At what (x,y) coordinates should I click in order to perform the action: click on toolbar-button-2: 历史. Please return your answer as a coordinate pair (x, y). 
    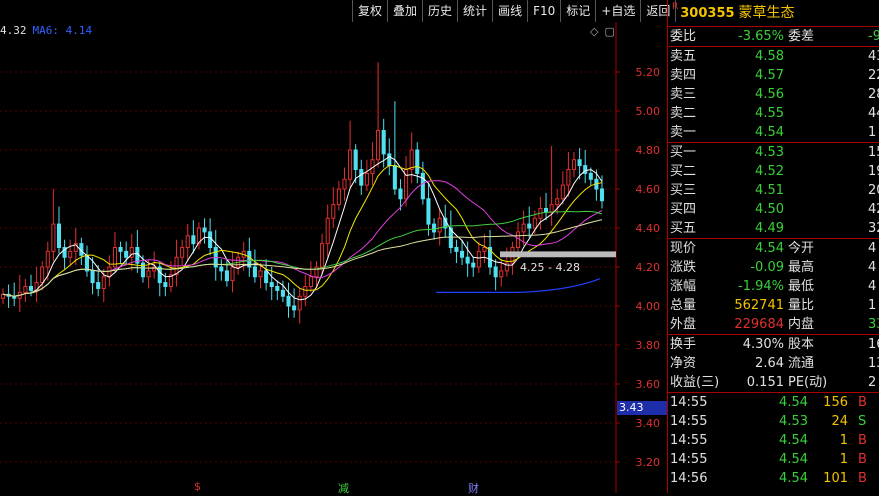
    Looking at the image, I should click on (439, 11).